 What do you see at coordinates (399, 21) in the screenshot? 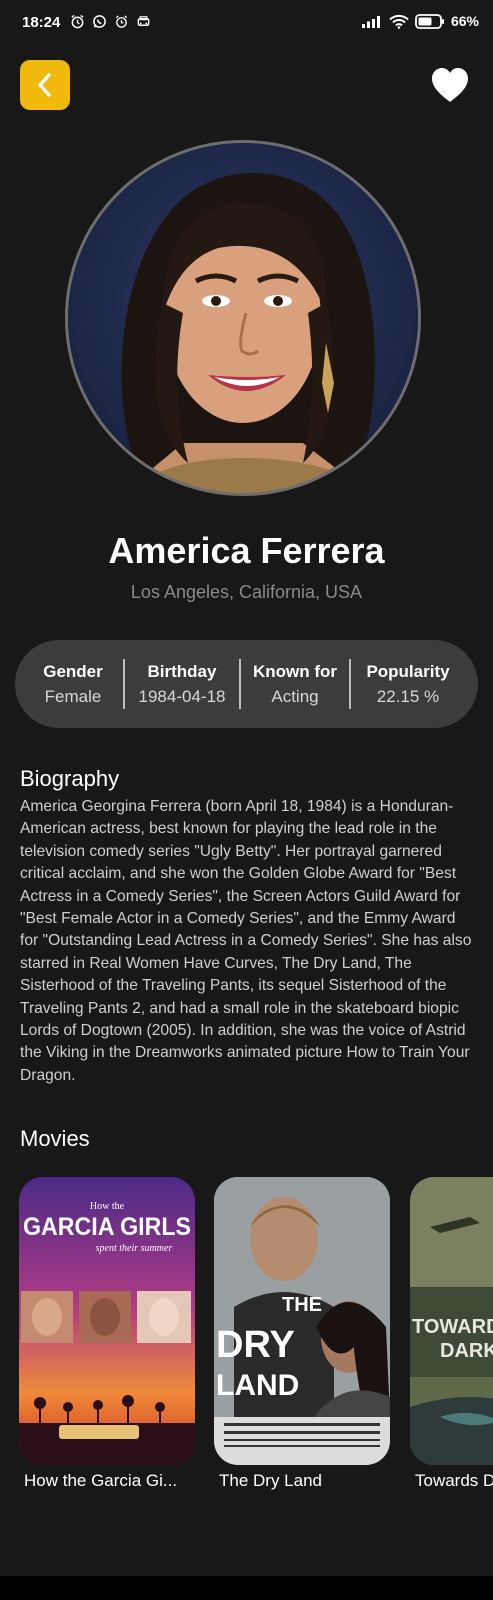
I see `wifi-icon` at bounding box center [399, 21].